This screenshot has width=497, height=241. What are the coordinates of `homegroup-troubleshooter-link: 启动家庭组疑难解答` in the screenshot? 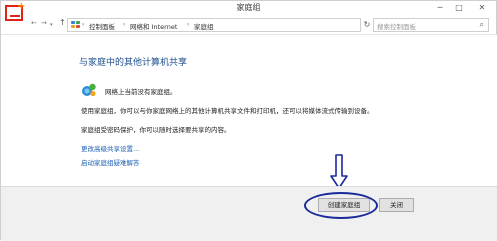 It's located at (110, 162).